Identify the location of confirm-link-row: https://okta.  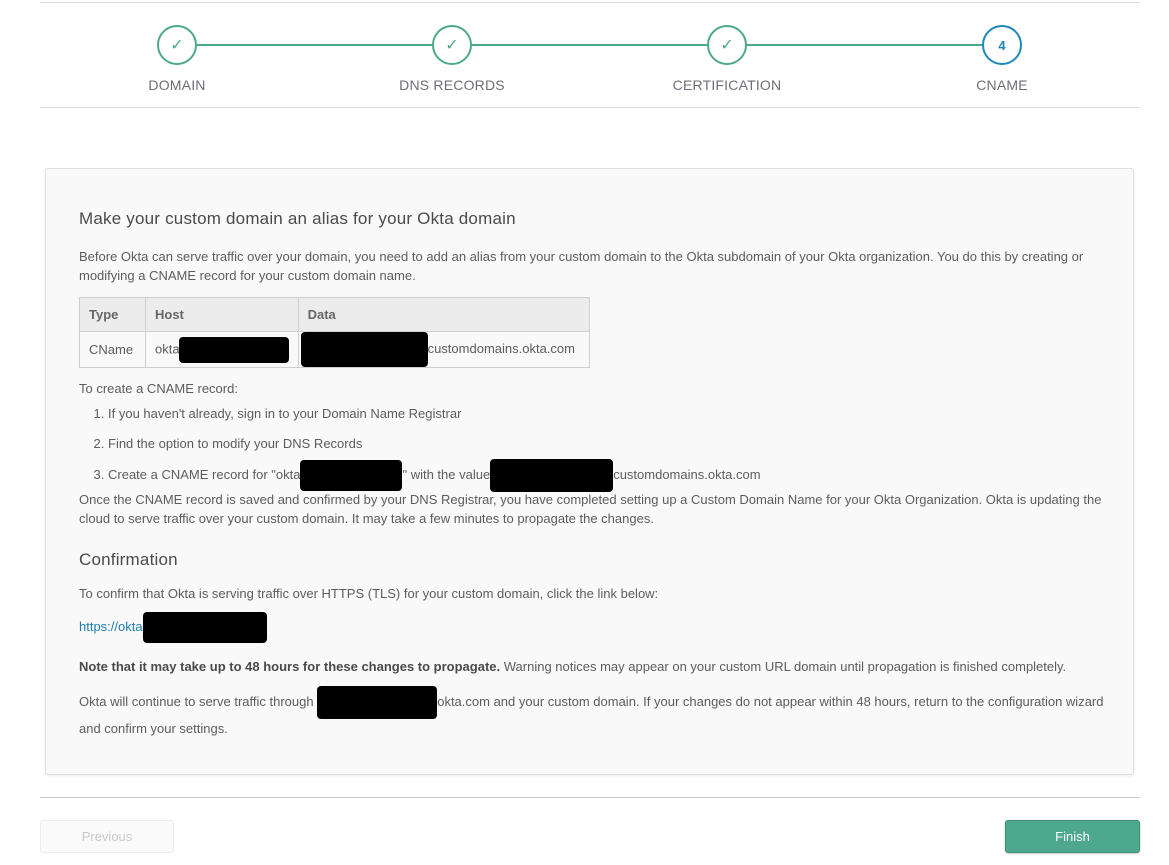
(594, 627).